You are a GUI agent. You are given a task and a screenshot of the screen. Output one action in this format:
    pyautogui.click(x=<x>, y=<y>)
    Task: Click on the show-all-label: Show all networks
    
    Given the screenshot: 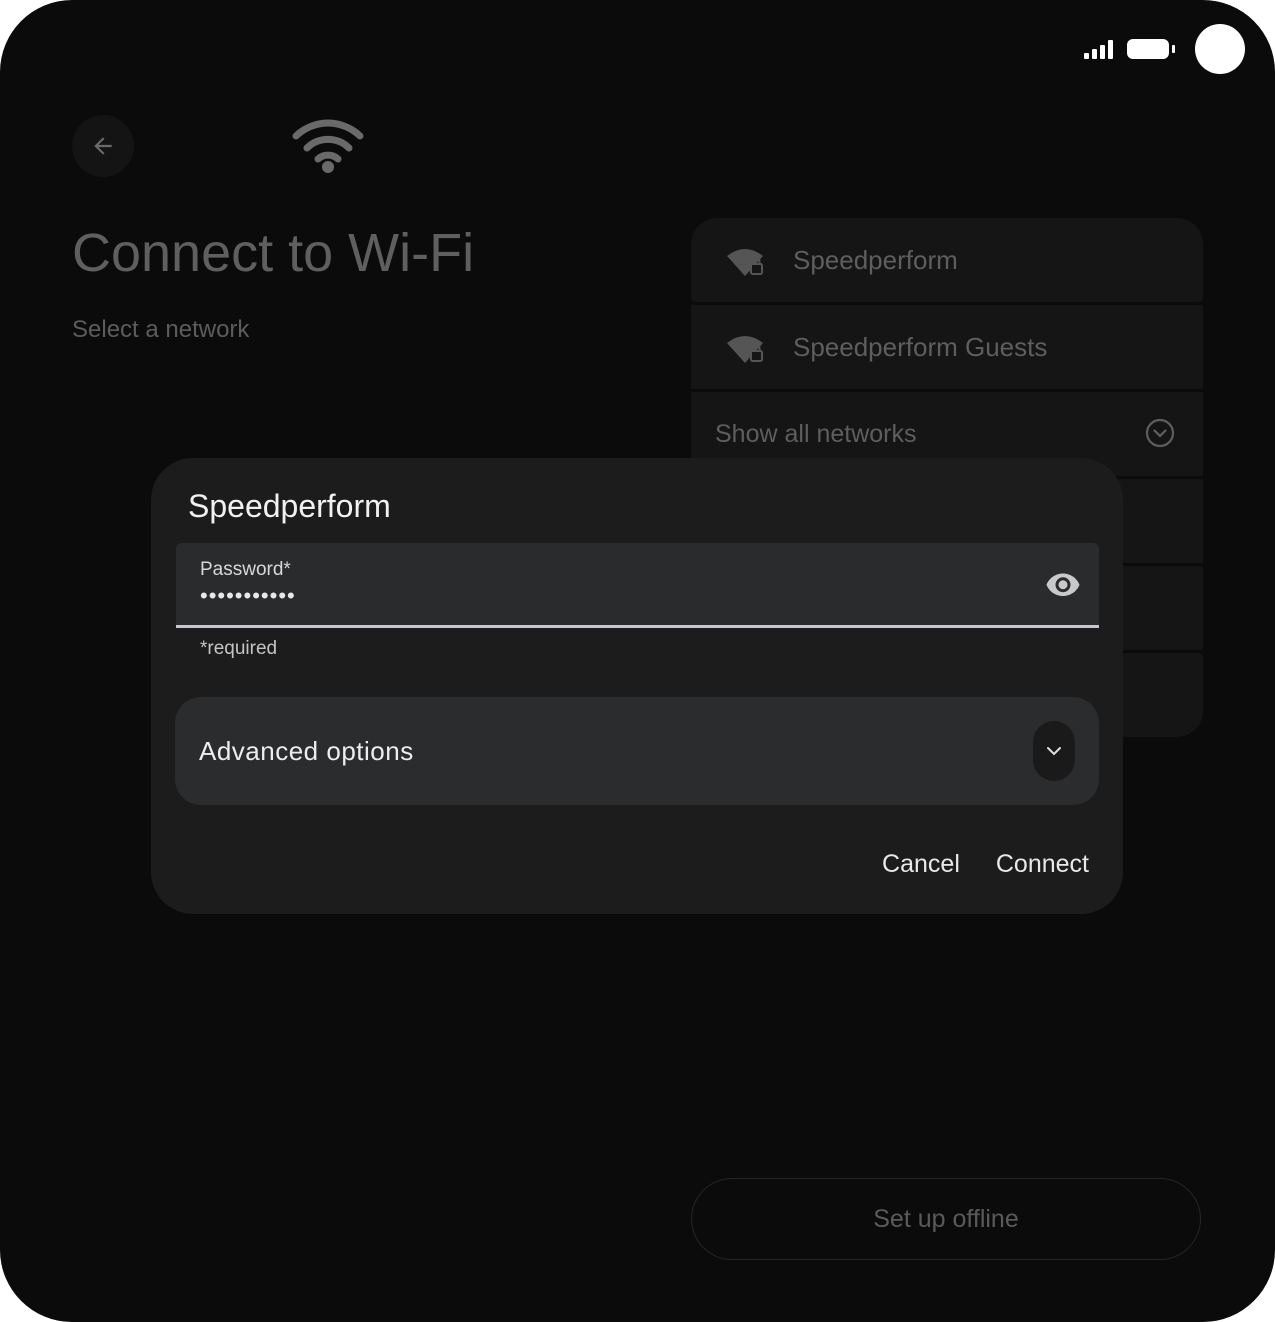 What is the action you would take?
    pyautogui.click(x=816, y=433)
    